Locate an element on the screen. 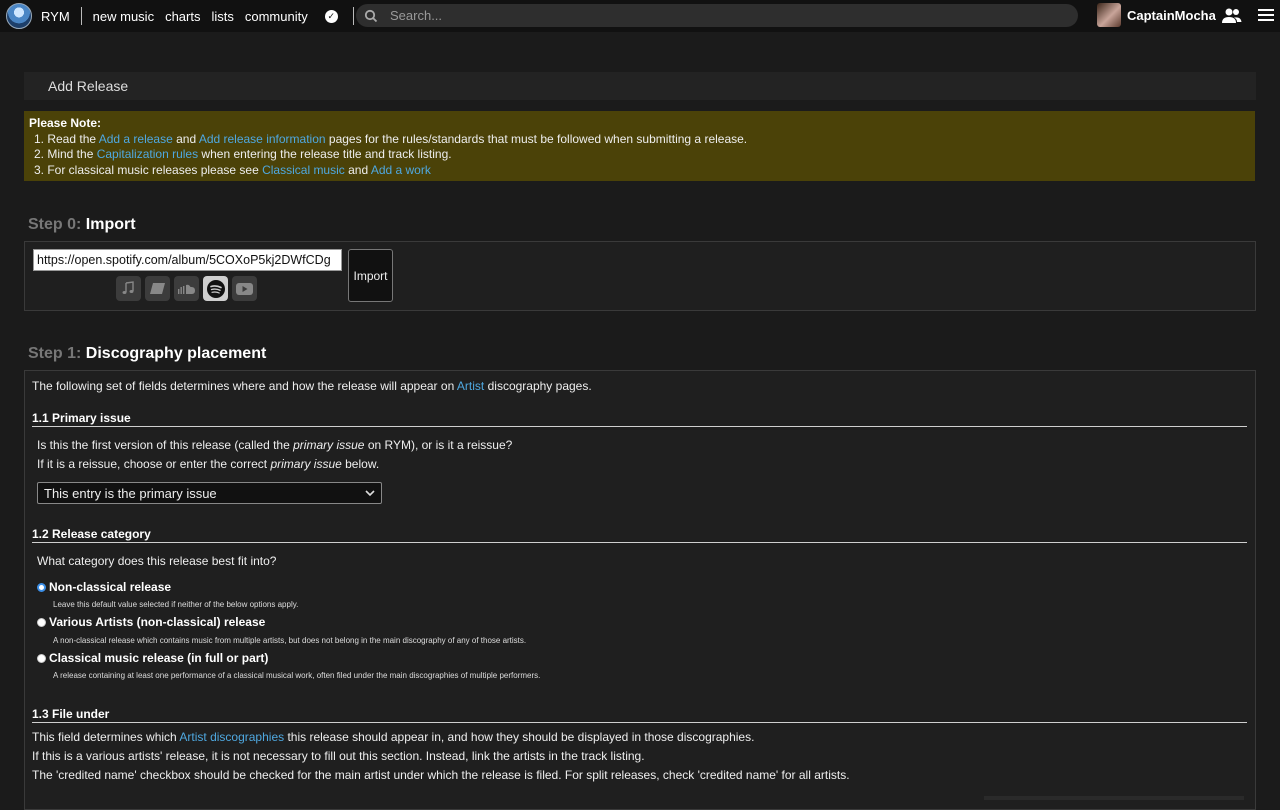 The width and height of the screenshot is (1280, 810). search-input is located at coordinates (730, 15).